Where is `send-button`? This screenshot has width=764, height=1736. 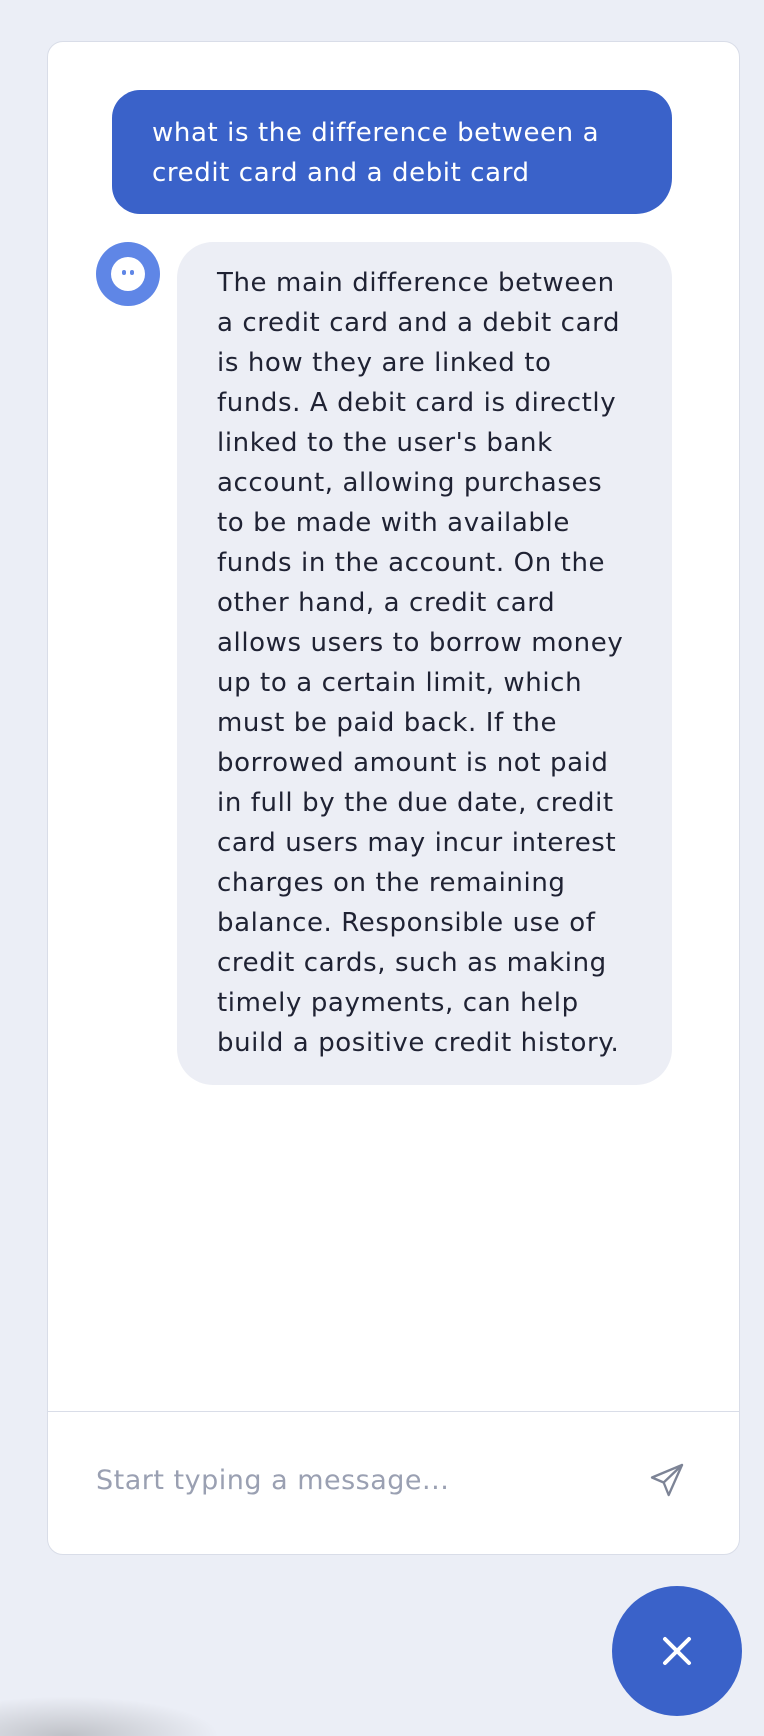
send-button is located at coordinates (667, 1480).